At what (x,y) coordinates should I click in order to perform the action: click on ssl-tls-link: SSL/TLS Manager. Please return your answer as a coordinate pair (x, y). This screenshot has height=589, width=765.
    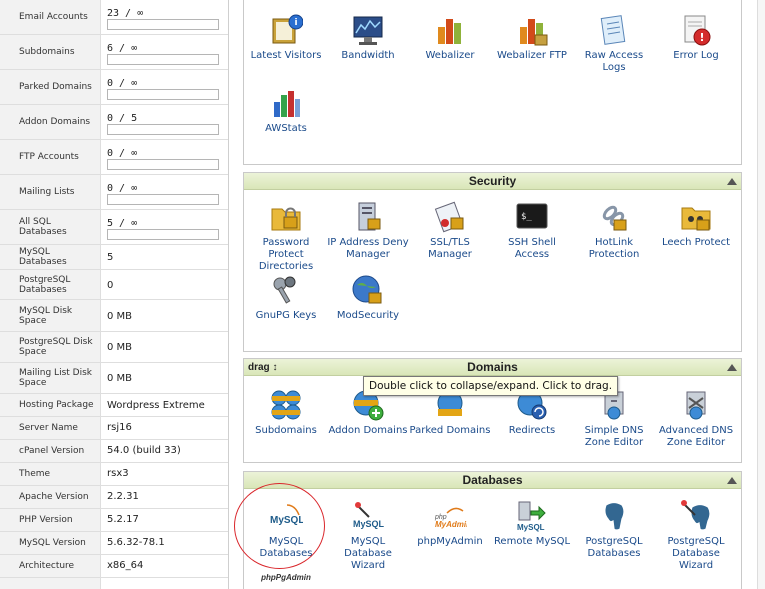
    Looking at the image, I should click on (450, 230).